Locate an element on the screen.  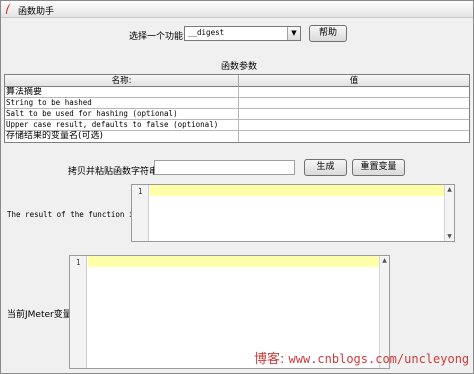
function-select: __digest ▼ is located at coordinates (242, 33).